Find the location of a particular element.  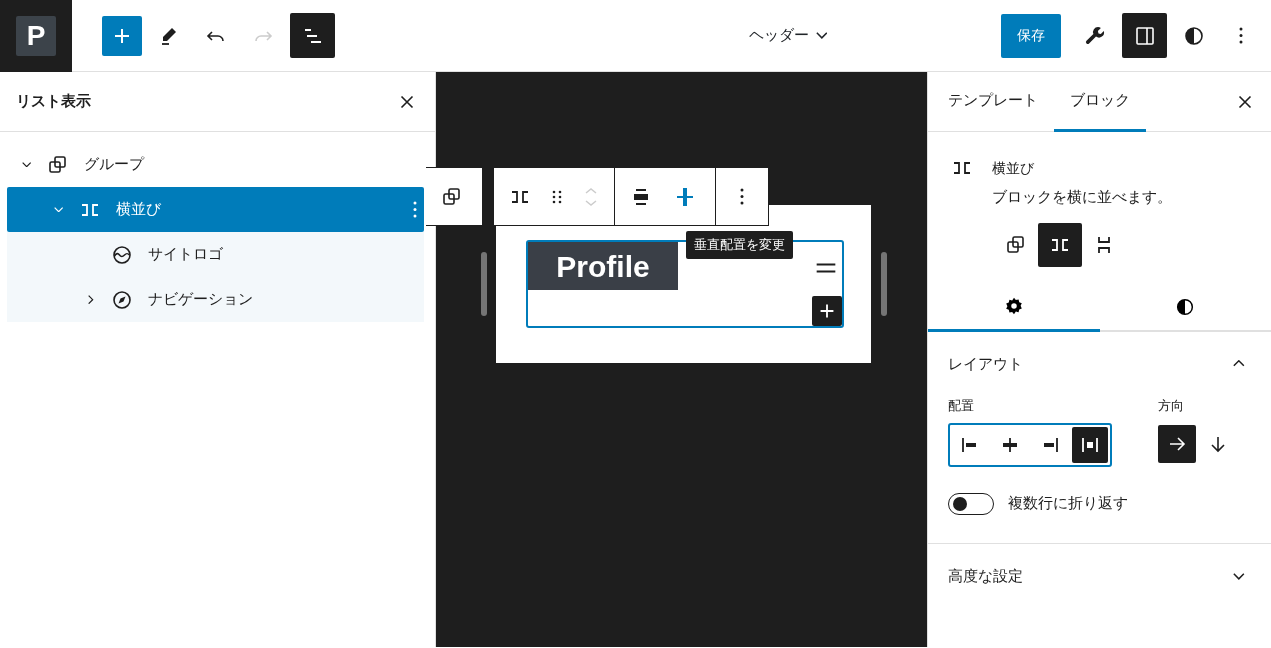

save-button: 保存 is located at coordinates (1031, 35).